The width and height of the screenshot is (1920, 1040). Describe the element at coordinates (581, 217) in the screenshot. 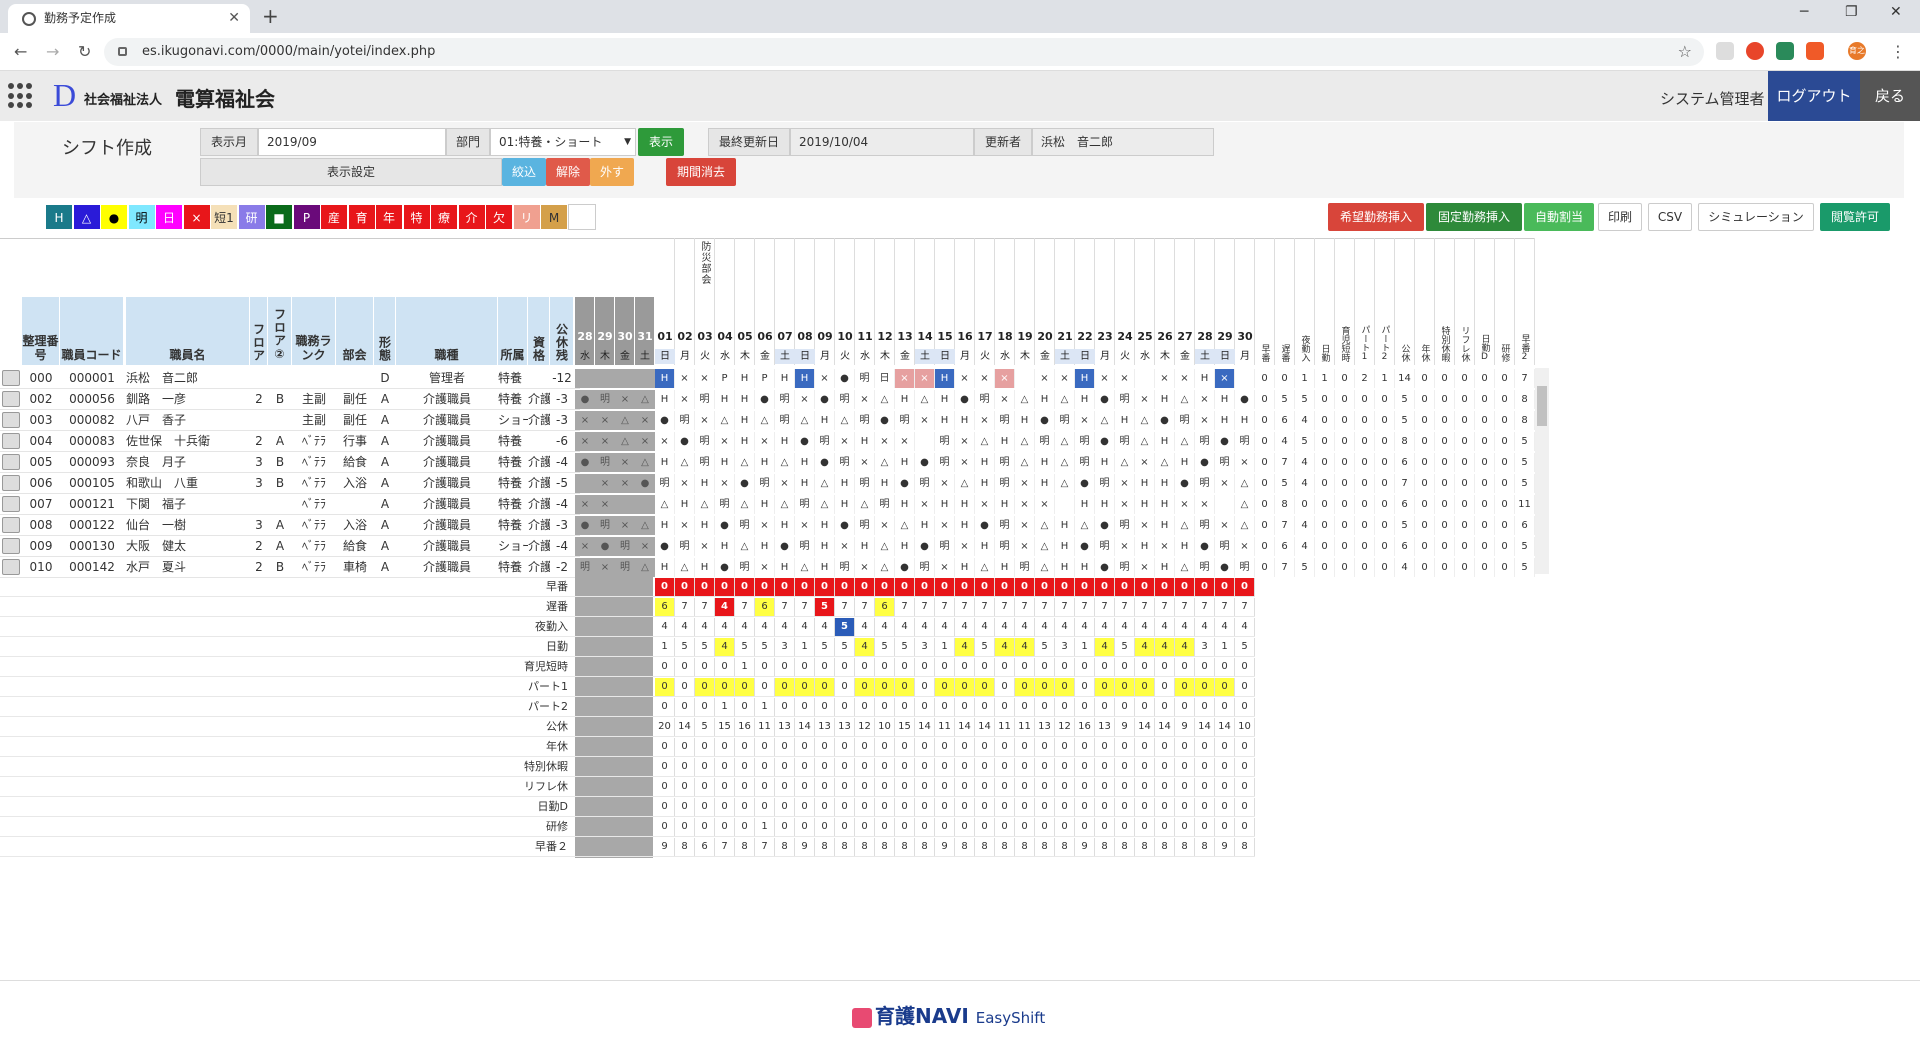

I see `palette-swatch` at that location.